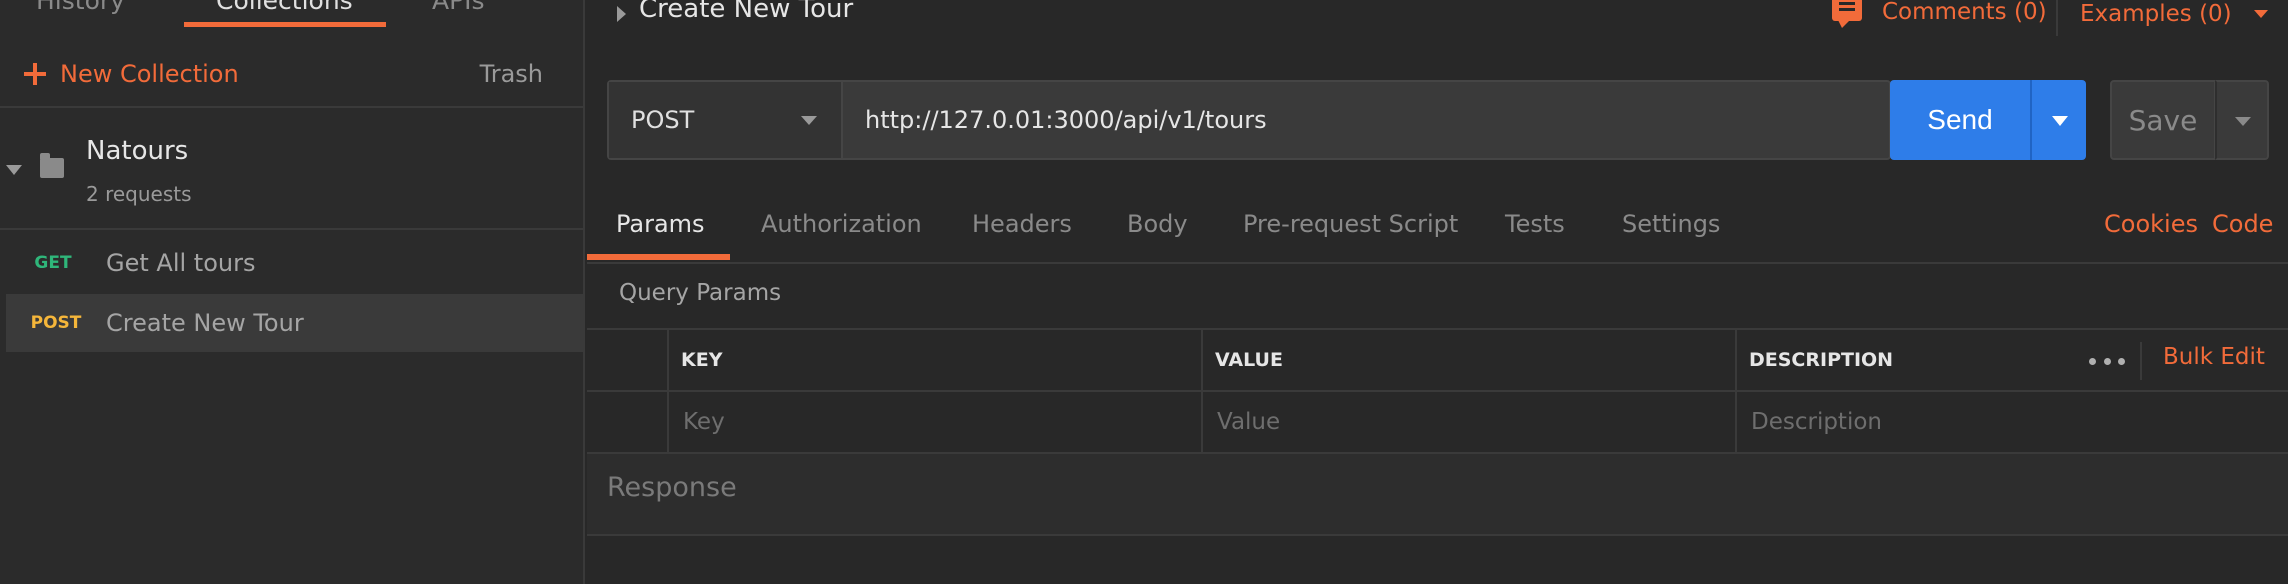  Describe the element at coordinates (291, 170) in the screenshot. I see `collection-natours: Natours 2 requests` at that location.